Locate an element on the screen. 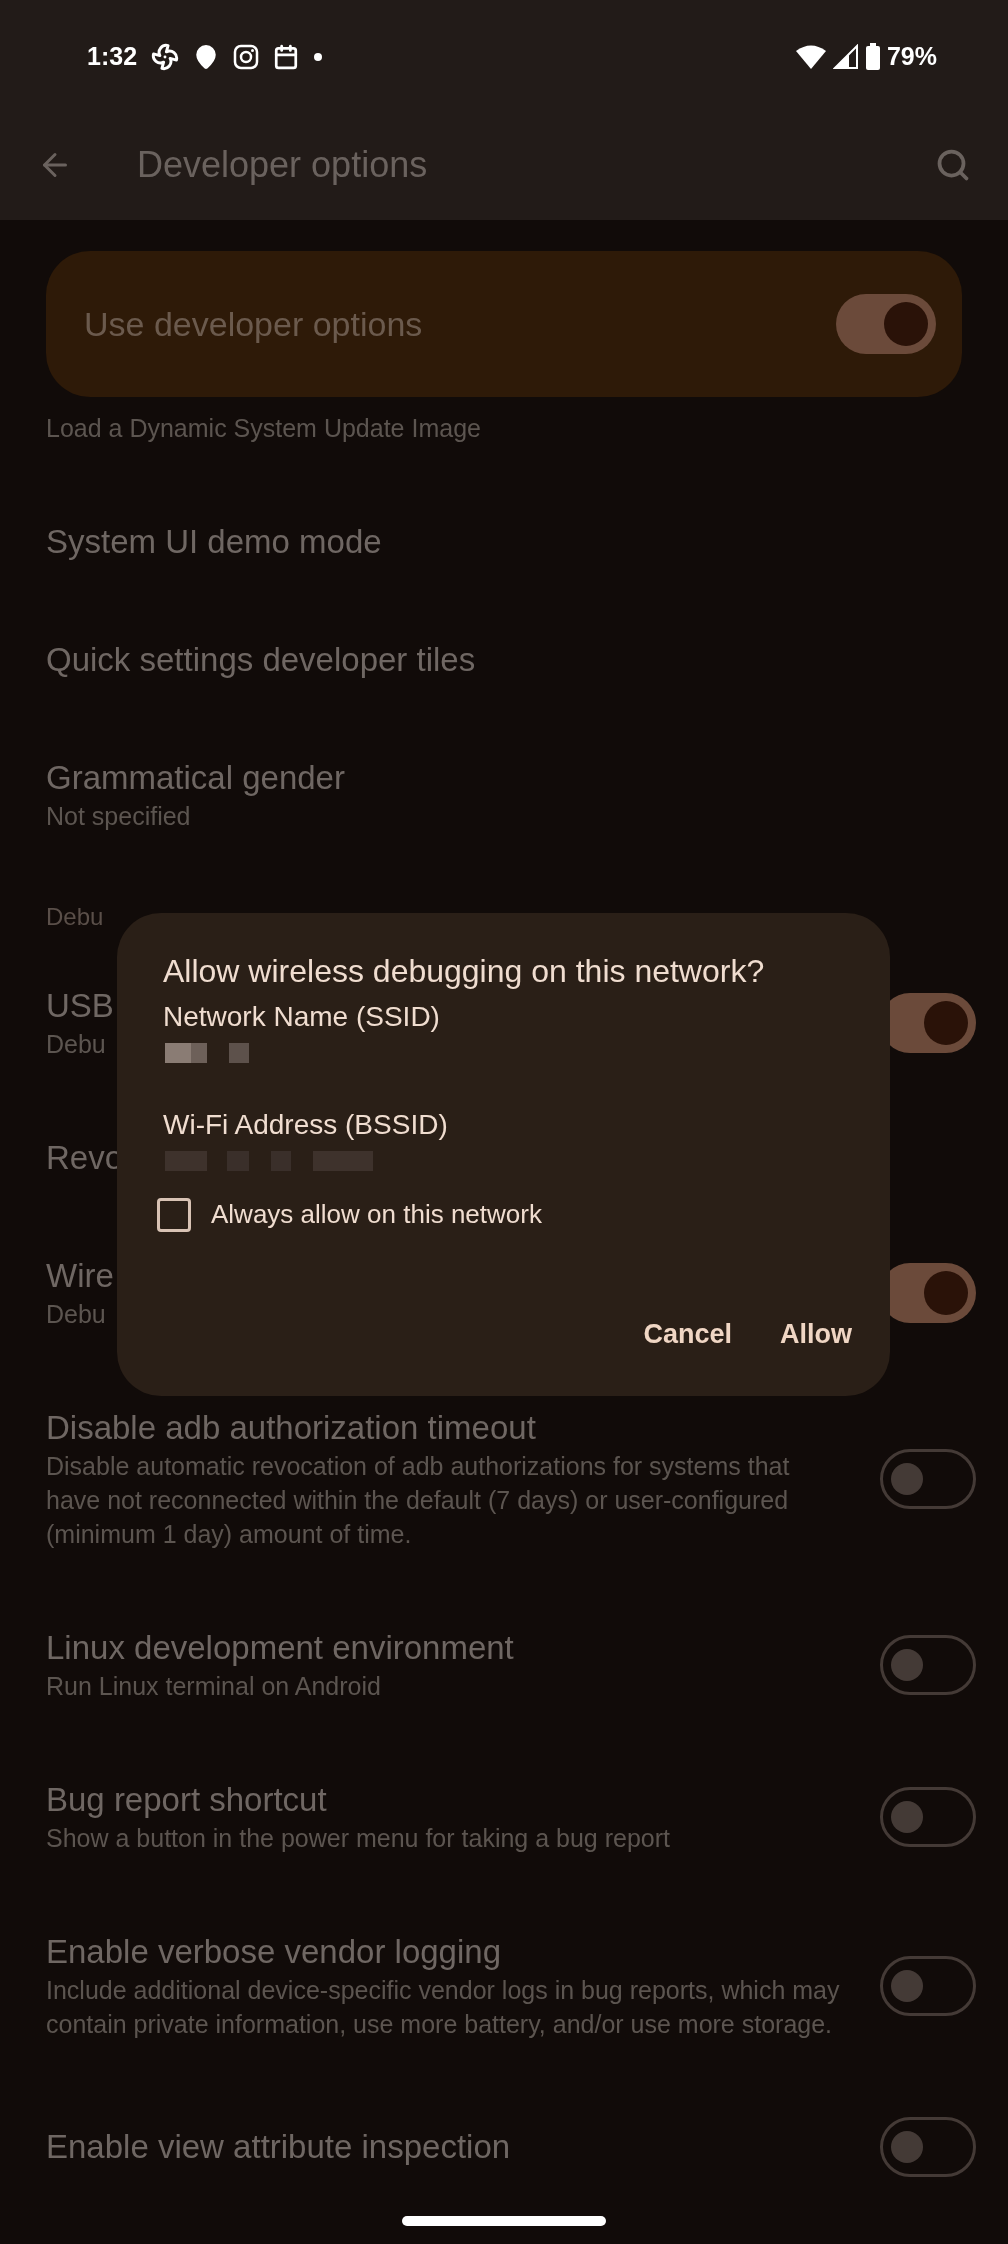  wifi-icon is located at coordinates (810, 57).